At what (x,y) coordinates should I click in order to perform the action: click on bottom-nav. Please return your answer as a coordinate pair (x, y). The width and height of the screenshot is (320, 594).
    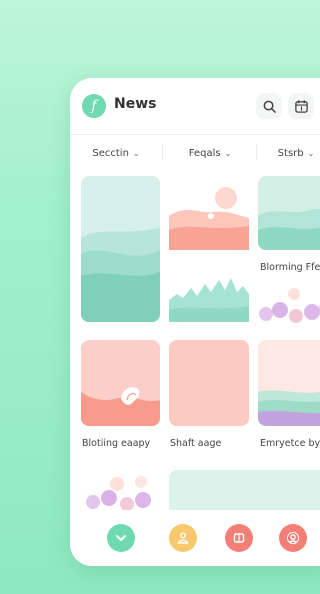
    Looking at the image, I should click on (195, 538).